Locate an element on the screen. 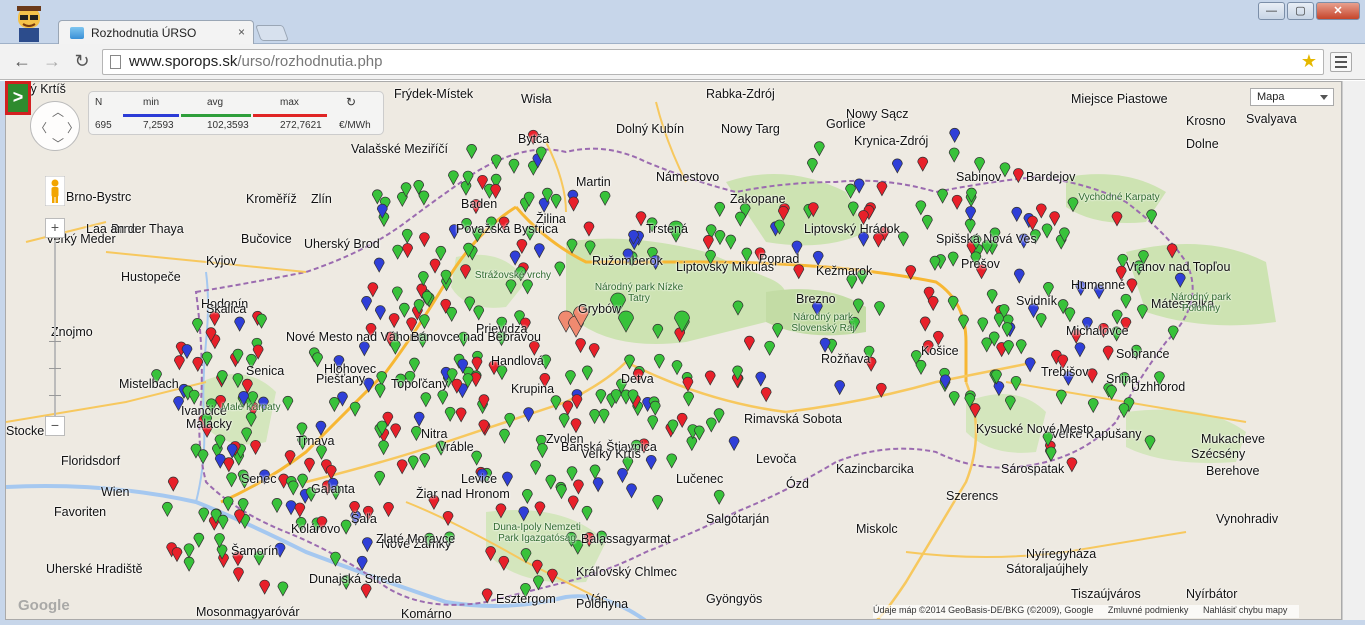  user-avatar-icon is located at coordinates (29, 23).